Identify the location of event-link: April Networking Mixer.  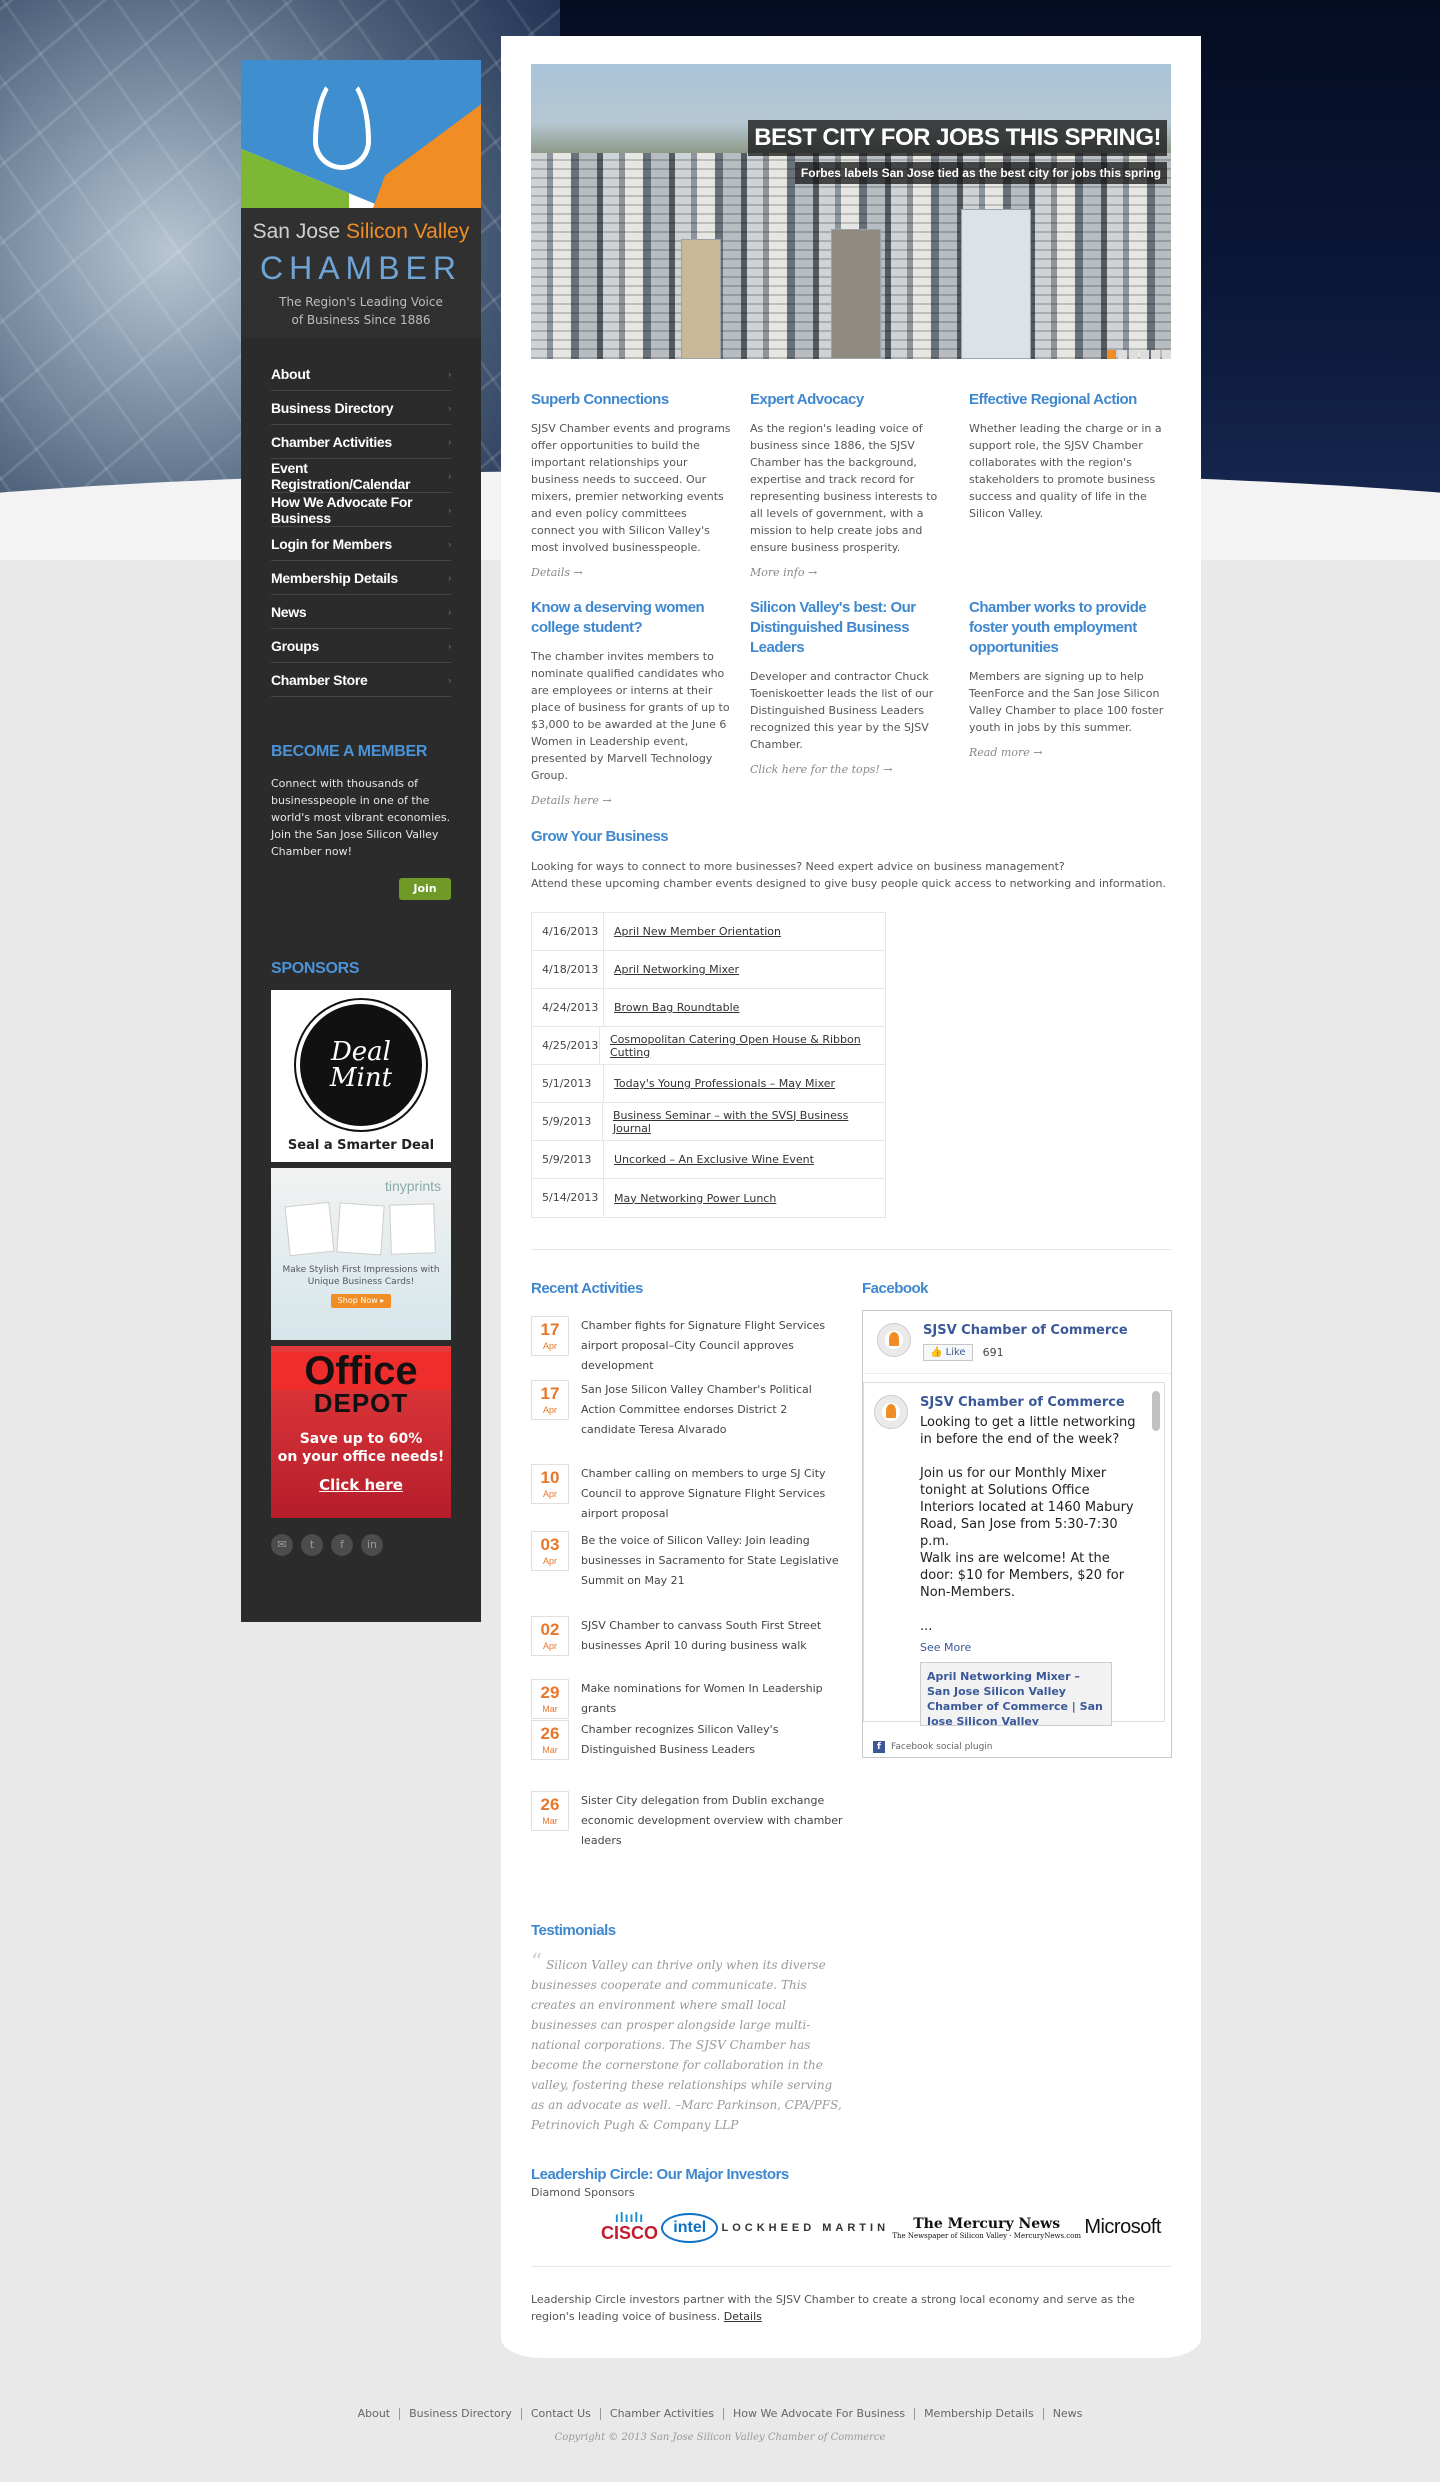
(671, 969).